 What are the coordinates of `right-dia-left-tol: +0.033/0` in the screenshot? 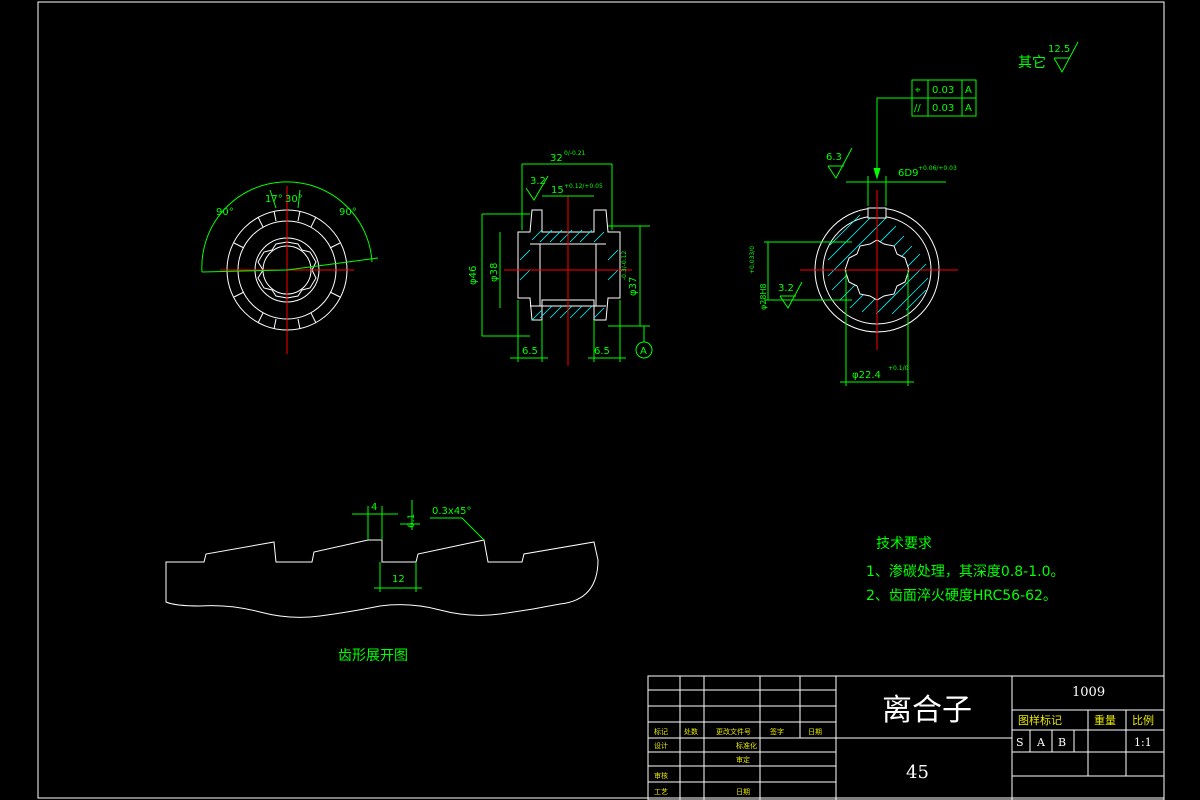 It's located at (752, 260).